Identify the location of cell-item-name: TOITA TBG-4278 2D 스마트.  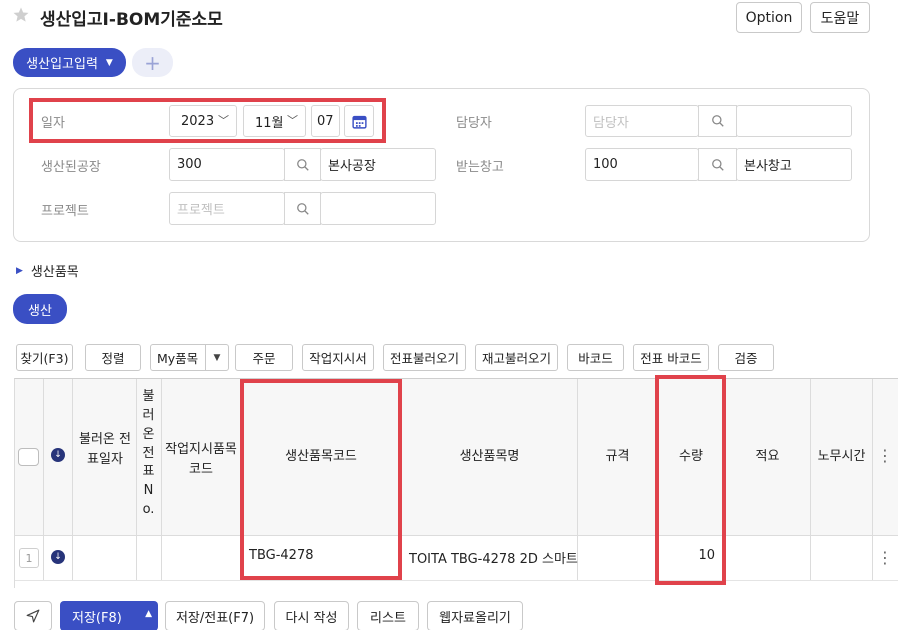
(493, 557).